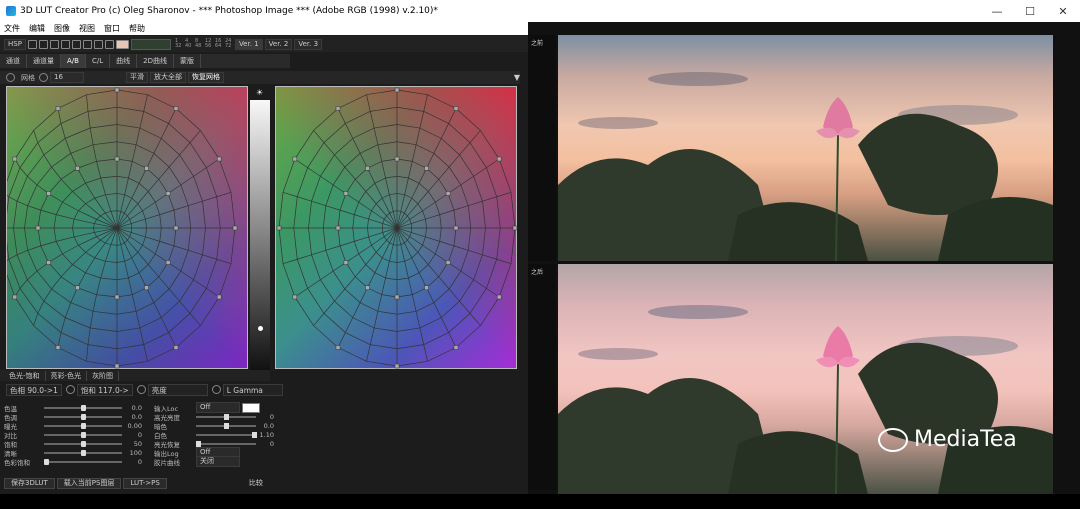 This screenshot has width=1080, height=509. I want to click on panel-menu-icon: ▼, so click(517, 77).